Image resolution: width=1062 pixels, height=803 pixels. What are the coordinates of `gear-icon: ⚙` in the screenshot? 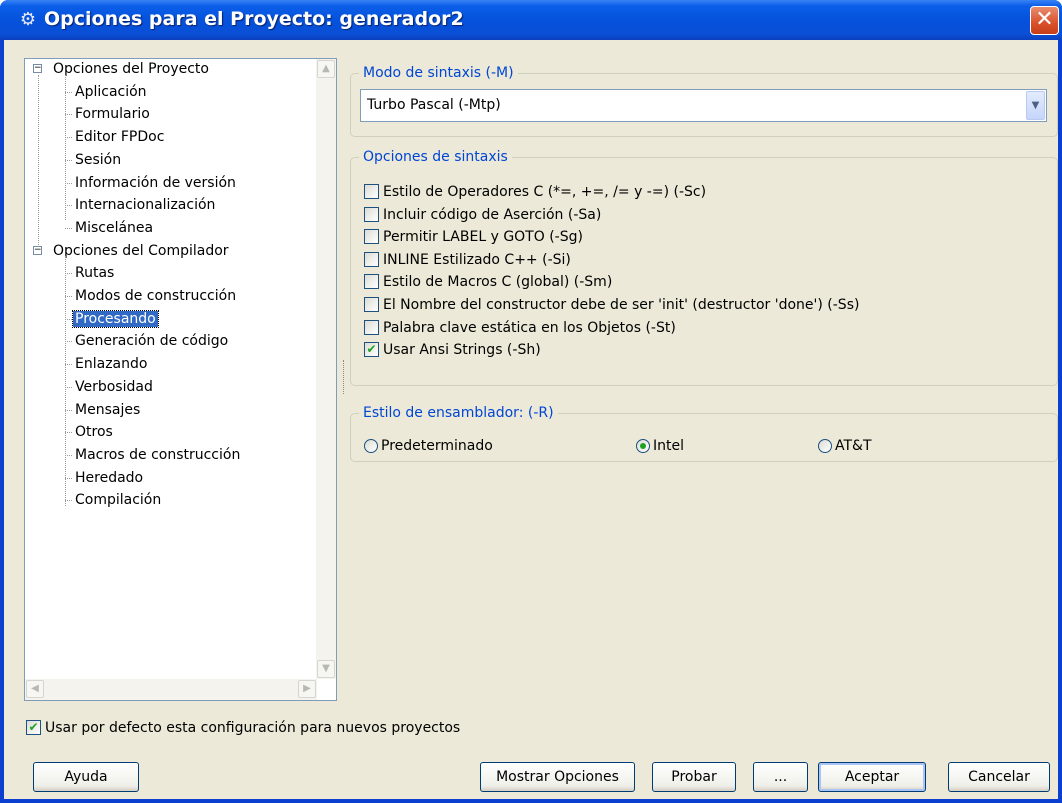 It's located at (28, 19).